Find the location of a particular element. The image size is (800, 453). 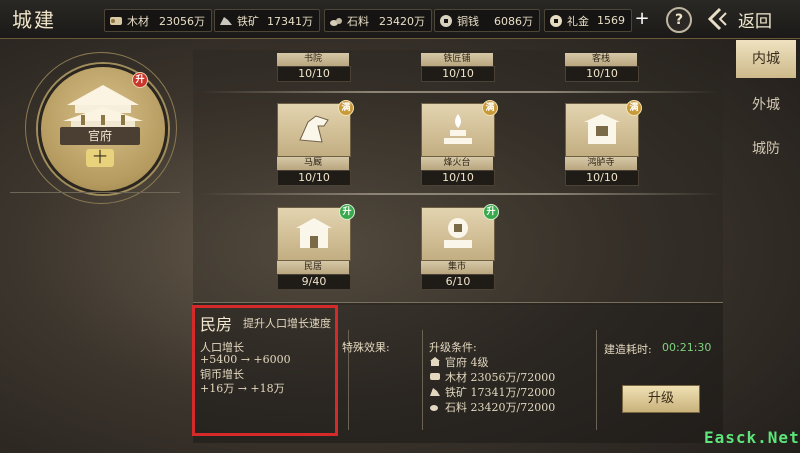

resource-stone: 石料 23420万 is located at coordinates (378, 20).